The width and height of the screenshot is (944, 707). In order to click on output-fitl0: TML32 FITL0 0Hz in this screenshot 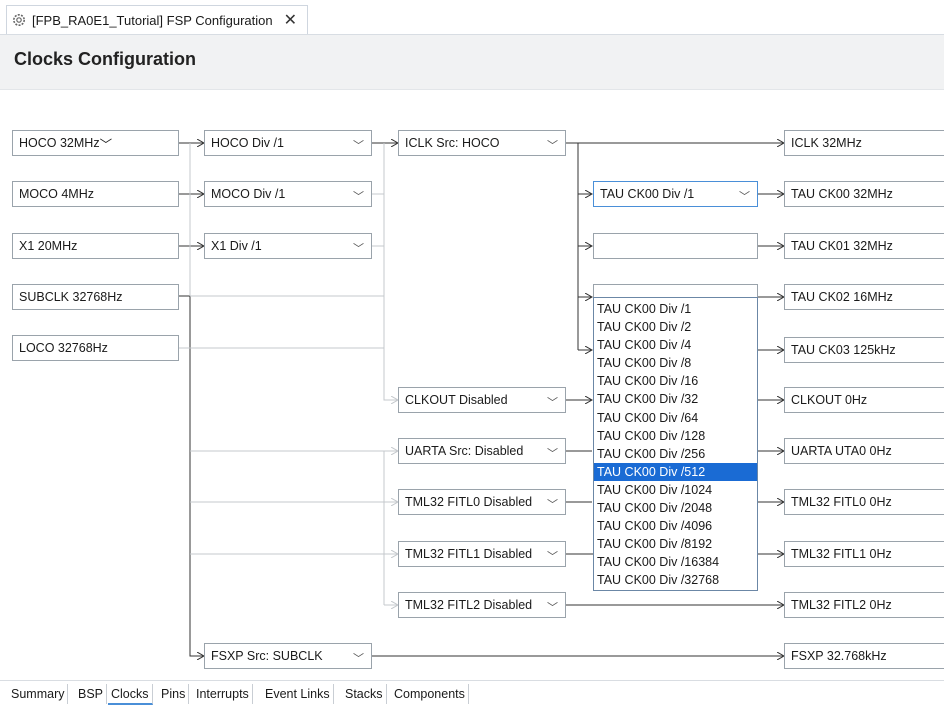, I will do `click(864, 502)`.